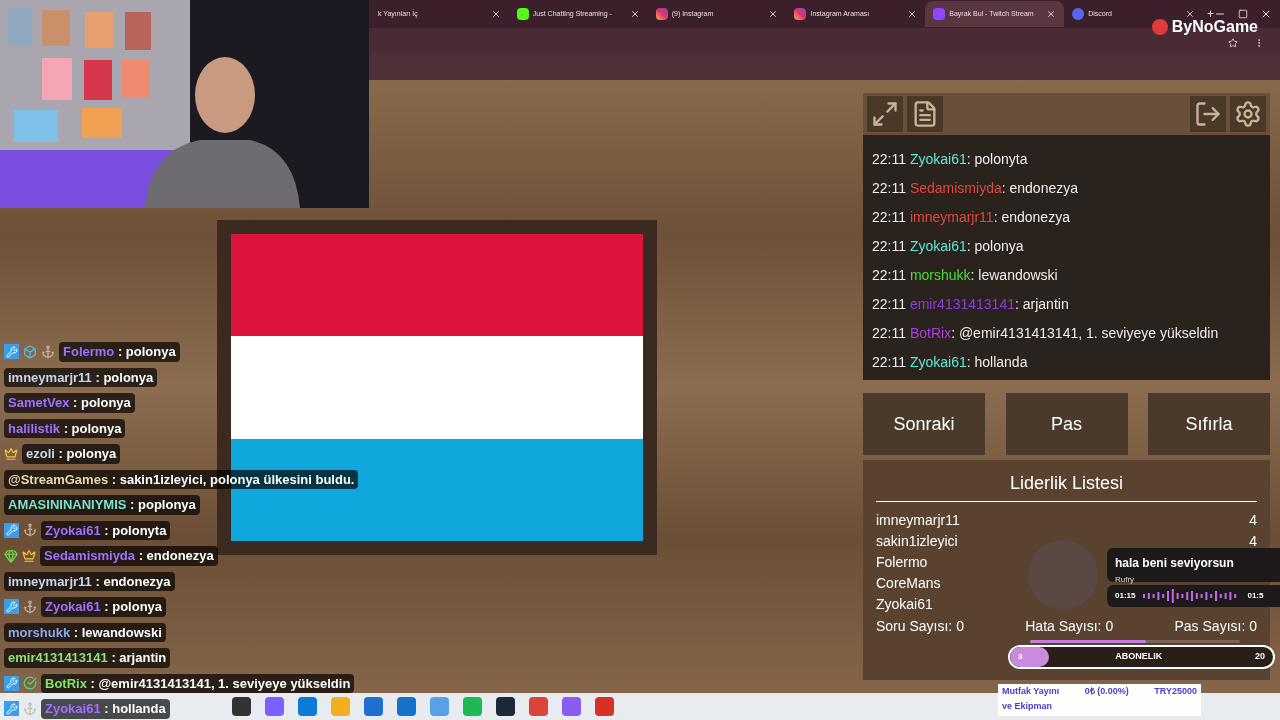 Image resolution: width=1280 pixels, height=720 pixels. I want to click on game-button: Pas, so click(1066, 424).